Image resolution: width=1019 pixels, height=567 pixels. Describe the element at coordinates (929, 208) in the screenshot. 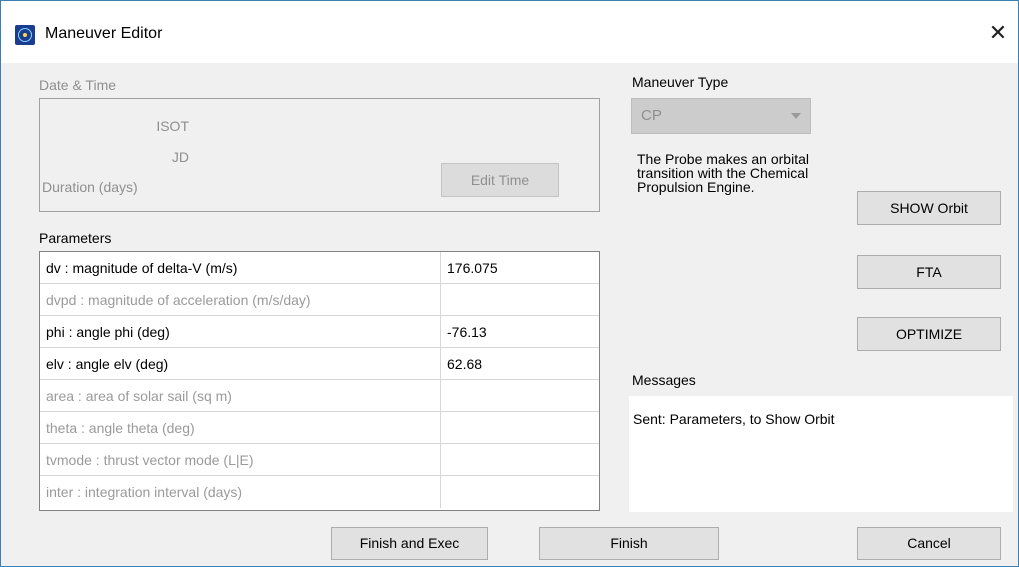

I see `show-orbit-button: SHOW Orbit` at that location.